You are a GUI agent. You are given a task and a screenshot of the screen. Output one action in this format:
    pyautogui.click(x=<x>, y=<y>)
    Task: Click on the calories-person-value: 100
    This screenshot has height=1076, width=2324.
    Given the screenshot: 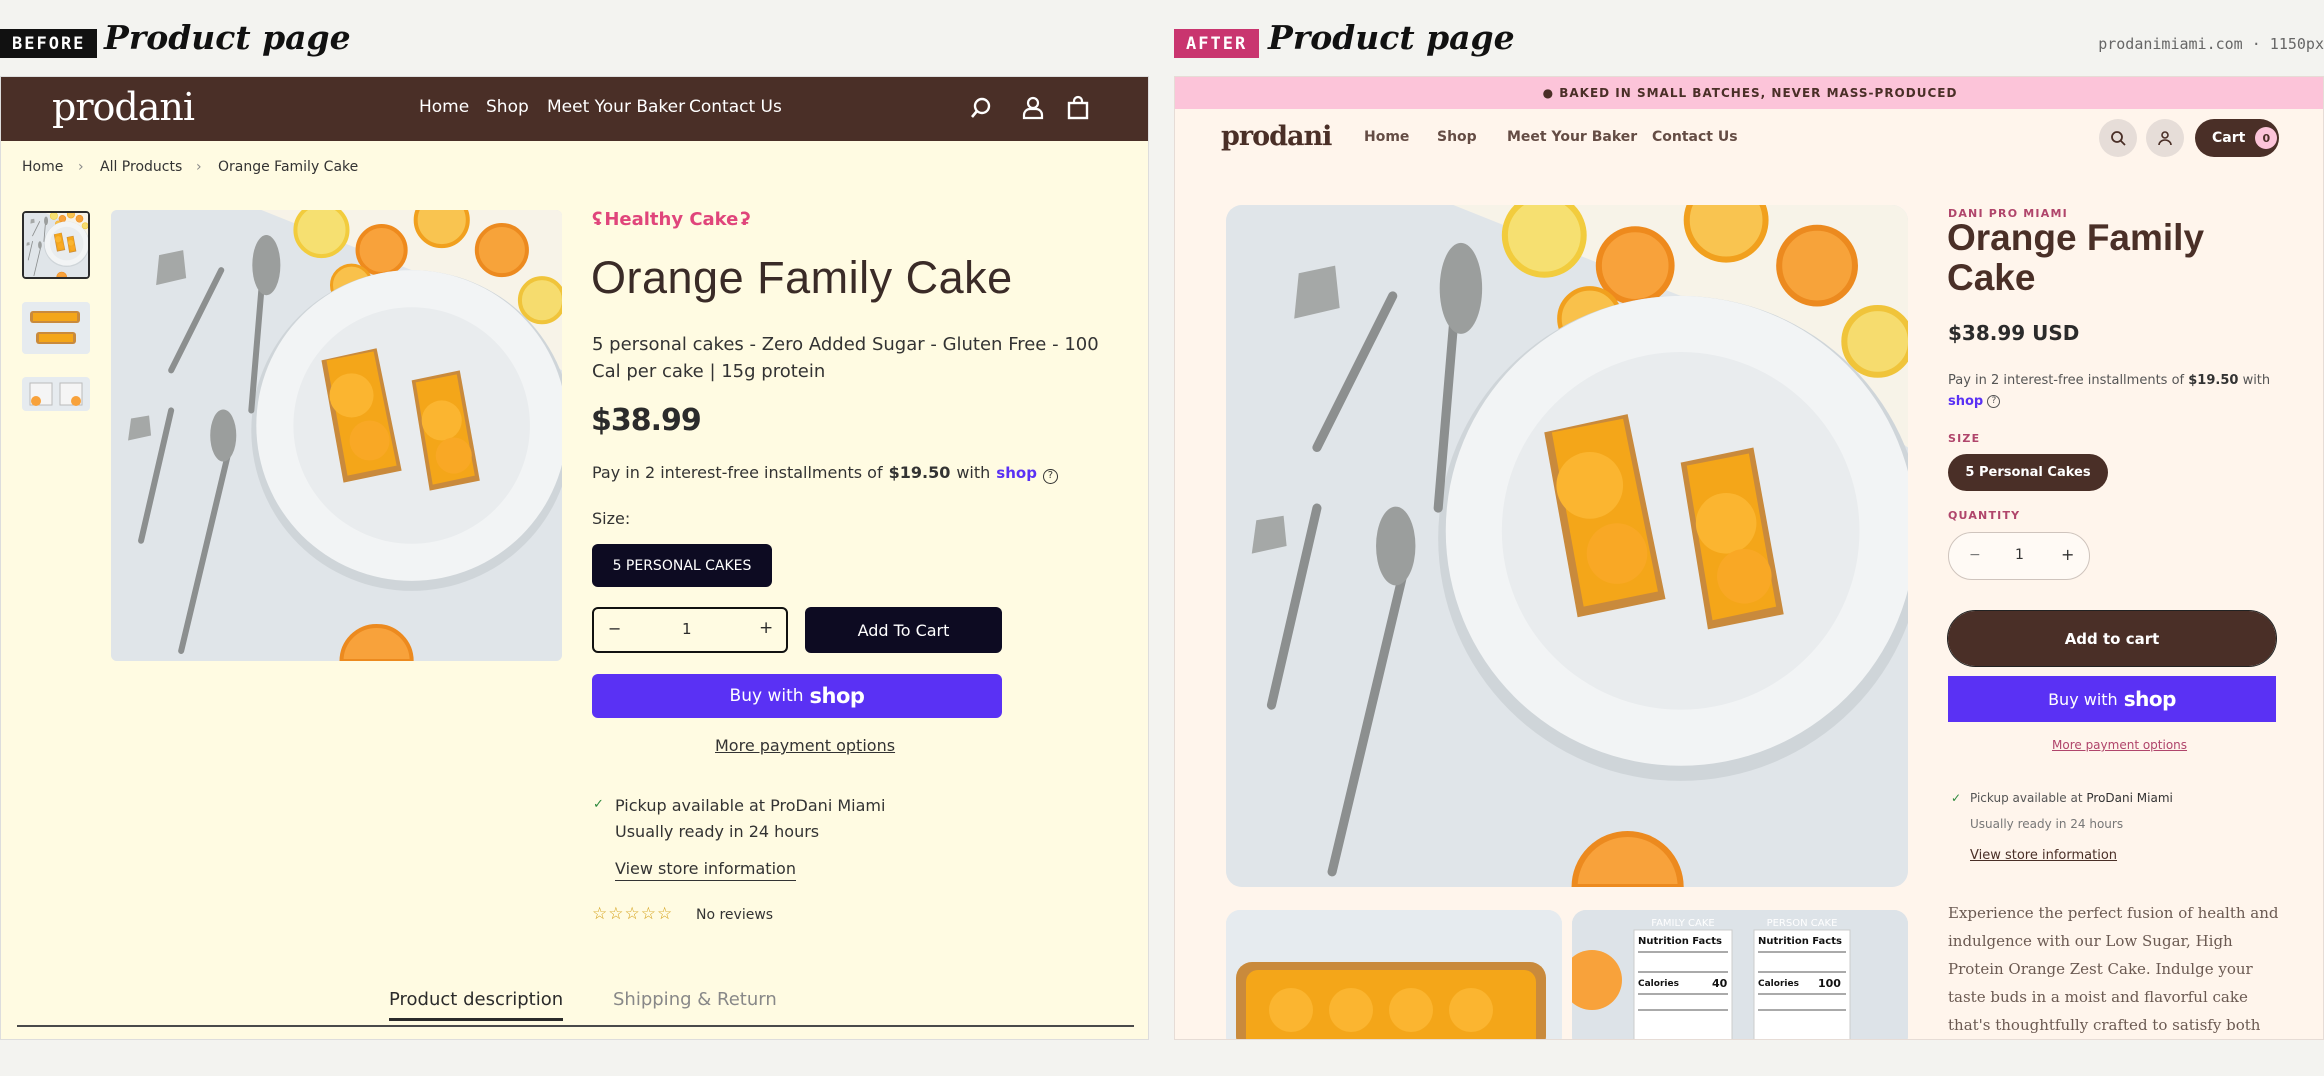 What is the action you would take?
    pyautogui.click(x=1829, y=983)
    